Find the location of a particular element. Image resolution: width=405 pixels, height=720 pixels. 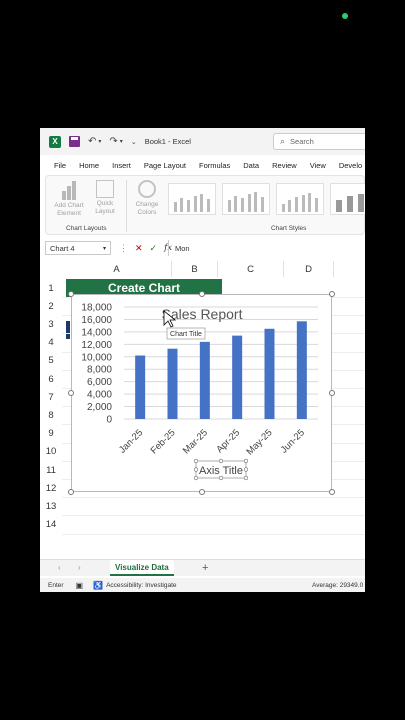

y-tick-label: 14,000 is located at coordinates (96, 332).